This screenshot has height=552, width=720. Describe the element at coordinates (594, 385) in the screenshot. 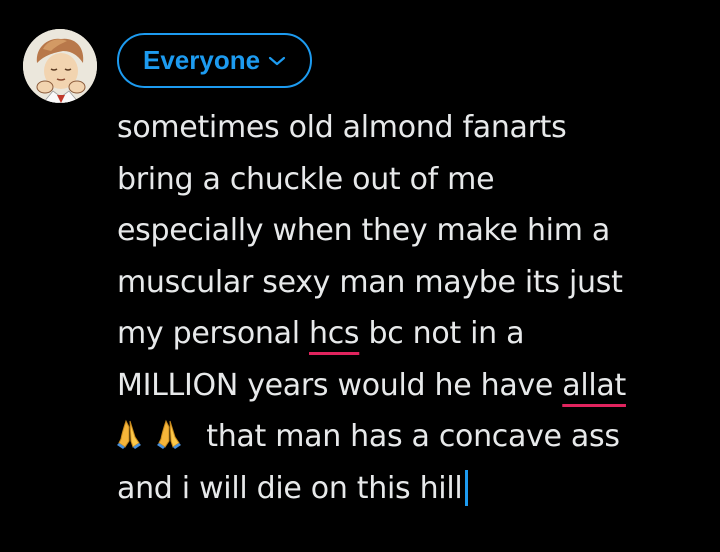

I see `spellcheck-flagged-word: allat` at that location.